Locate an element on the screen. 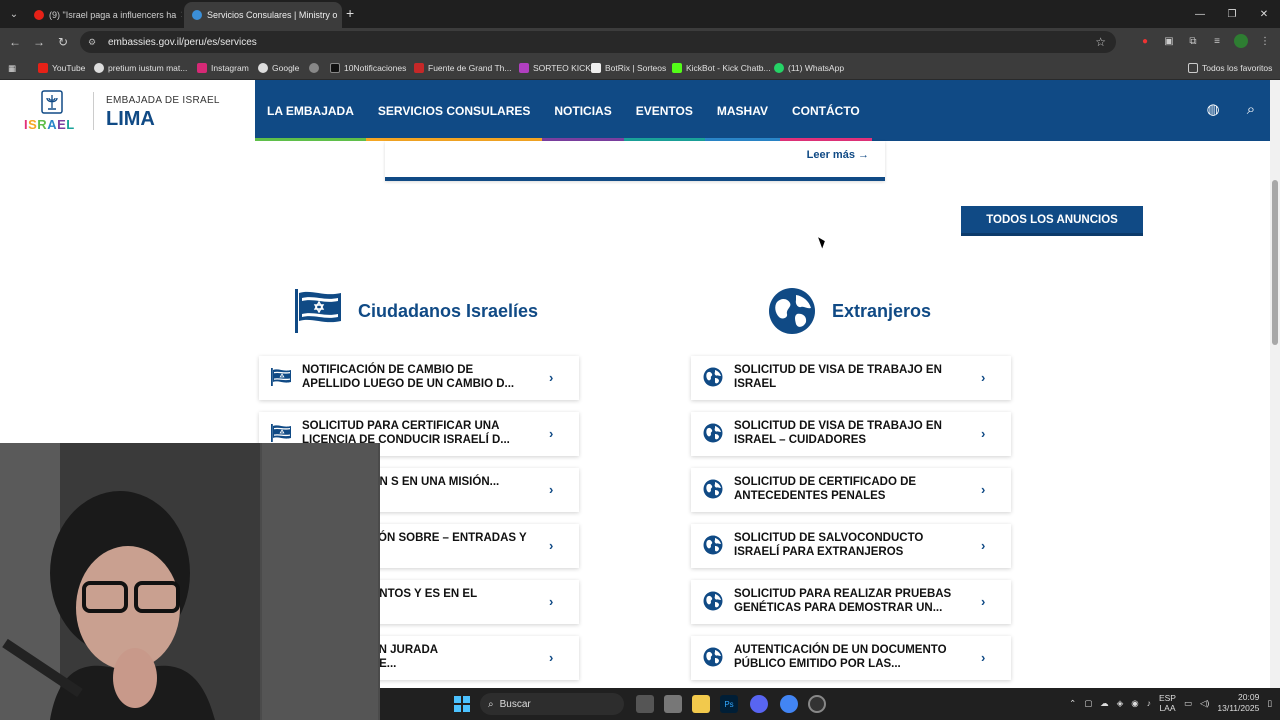 The image size is (1280, 720). read-more-link: Leer más → is located at coordinates (838, 155).